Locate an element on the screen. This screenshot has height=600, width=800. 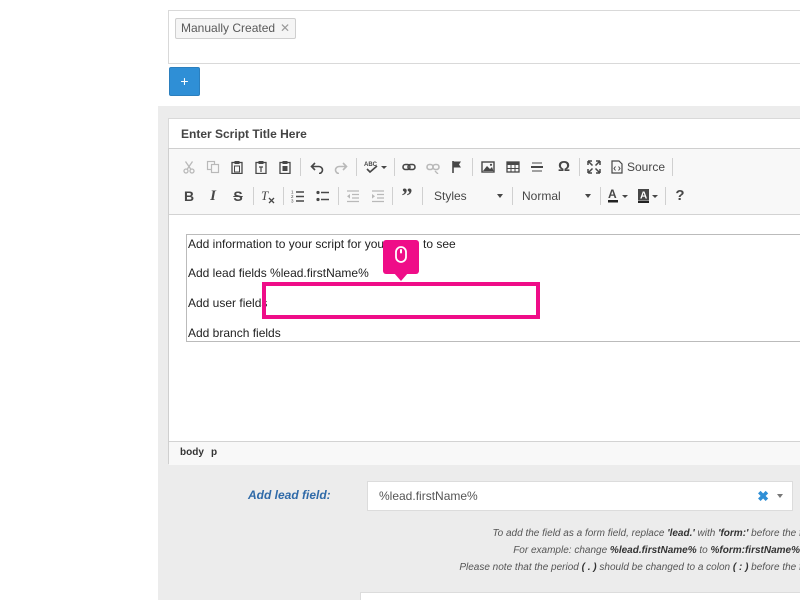
copy-icon is located at coordinates (213, 167).